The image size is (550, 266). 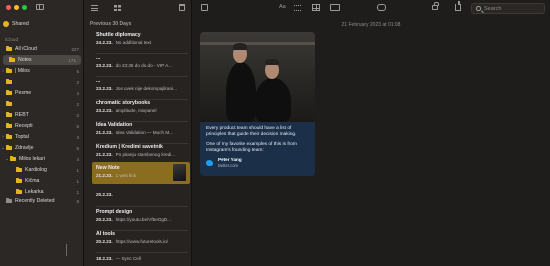 What do you see at coordinates (114, 125) in the screenshot?
I see `note-title: Idea Validation` at bounding box center [114, 125].